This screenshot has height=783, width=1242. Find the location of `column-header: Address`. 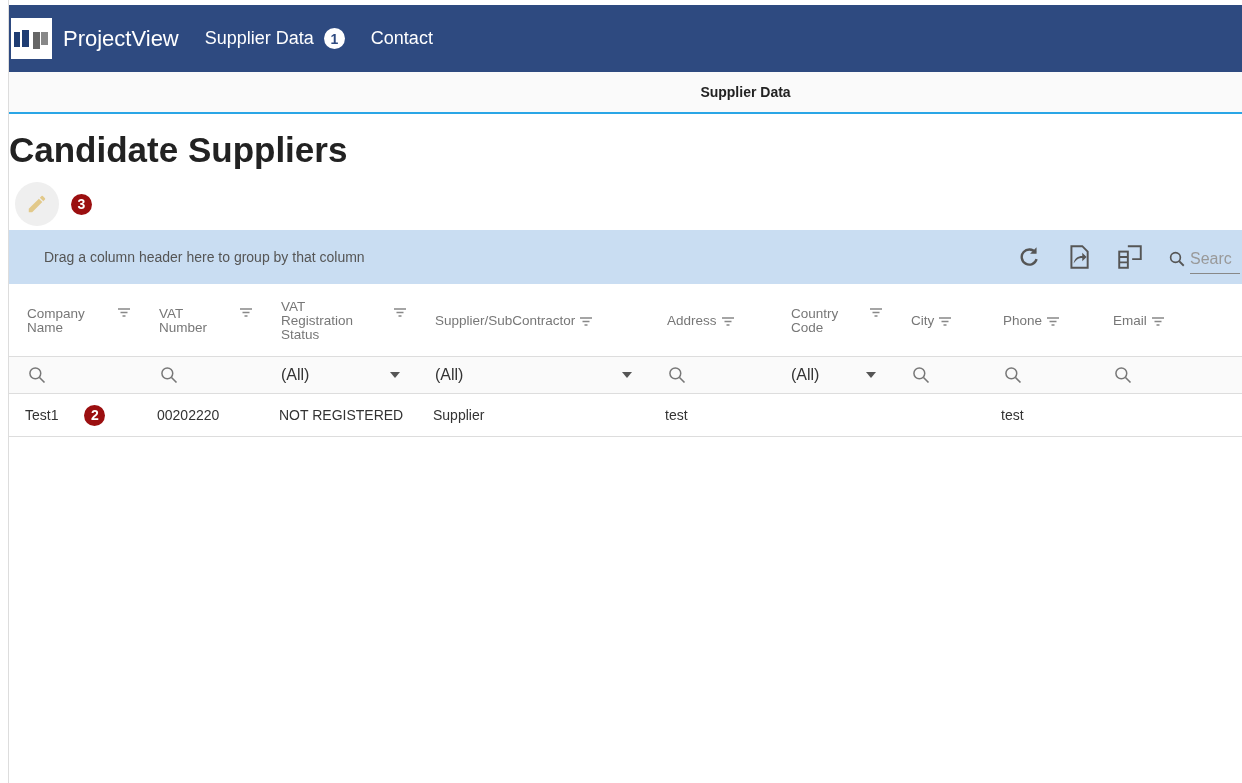

column-header: Address is located at coordinates (711, 321).